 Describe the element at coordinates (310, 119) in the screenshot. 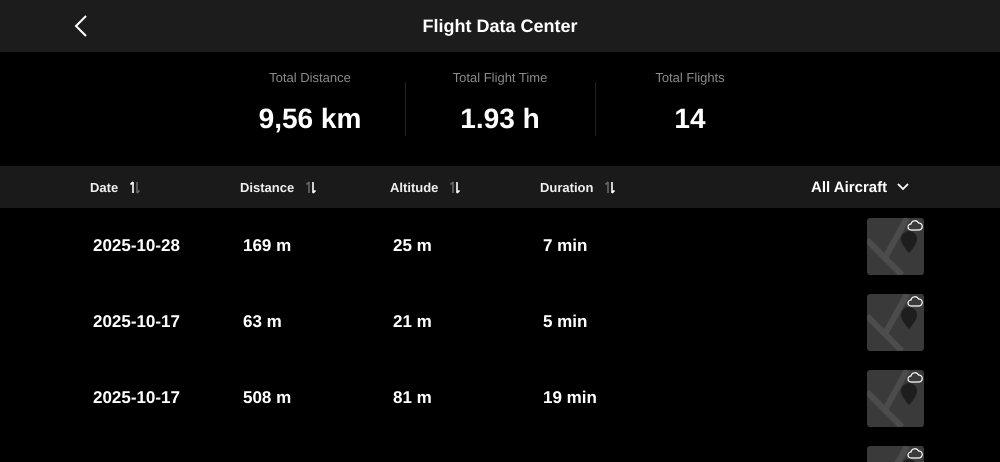

I see `stat-value: 9,56 km` at that location.